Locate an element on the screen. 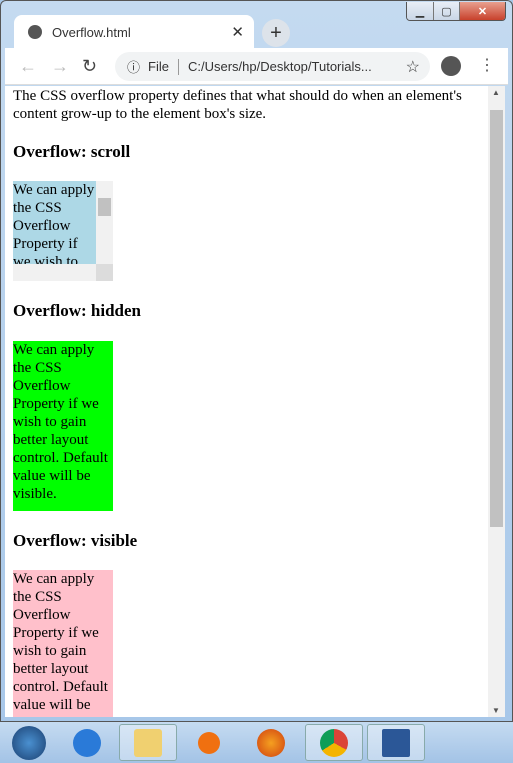 This screenshot has width=513, height=763. internet-explorer-icon is located at coordinates (87, 742).